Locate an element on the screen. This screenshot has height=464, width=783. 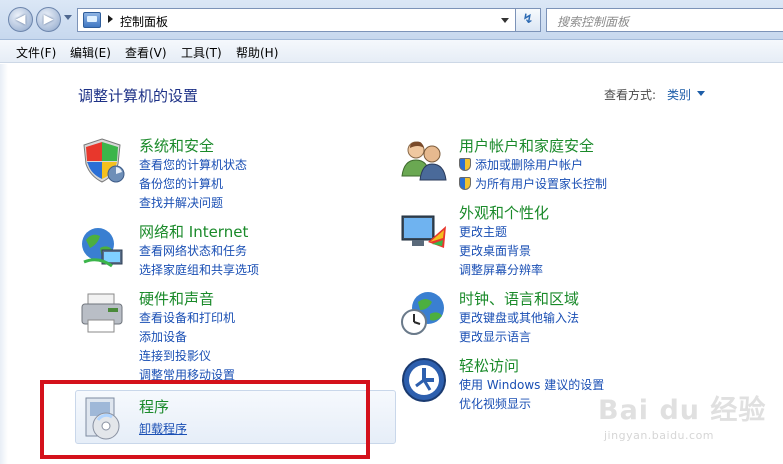
network-globe-icon is located at coordinates (102, 246).